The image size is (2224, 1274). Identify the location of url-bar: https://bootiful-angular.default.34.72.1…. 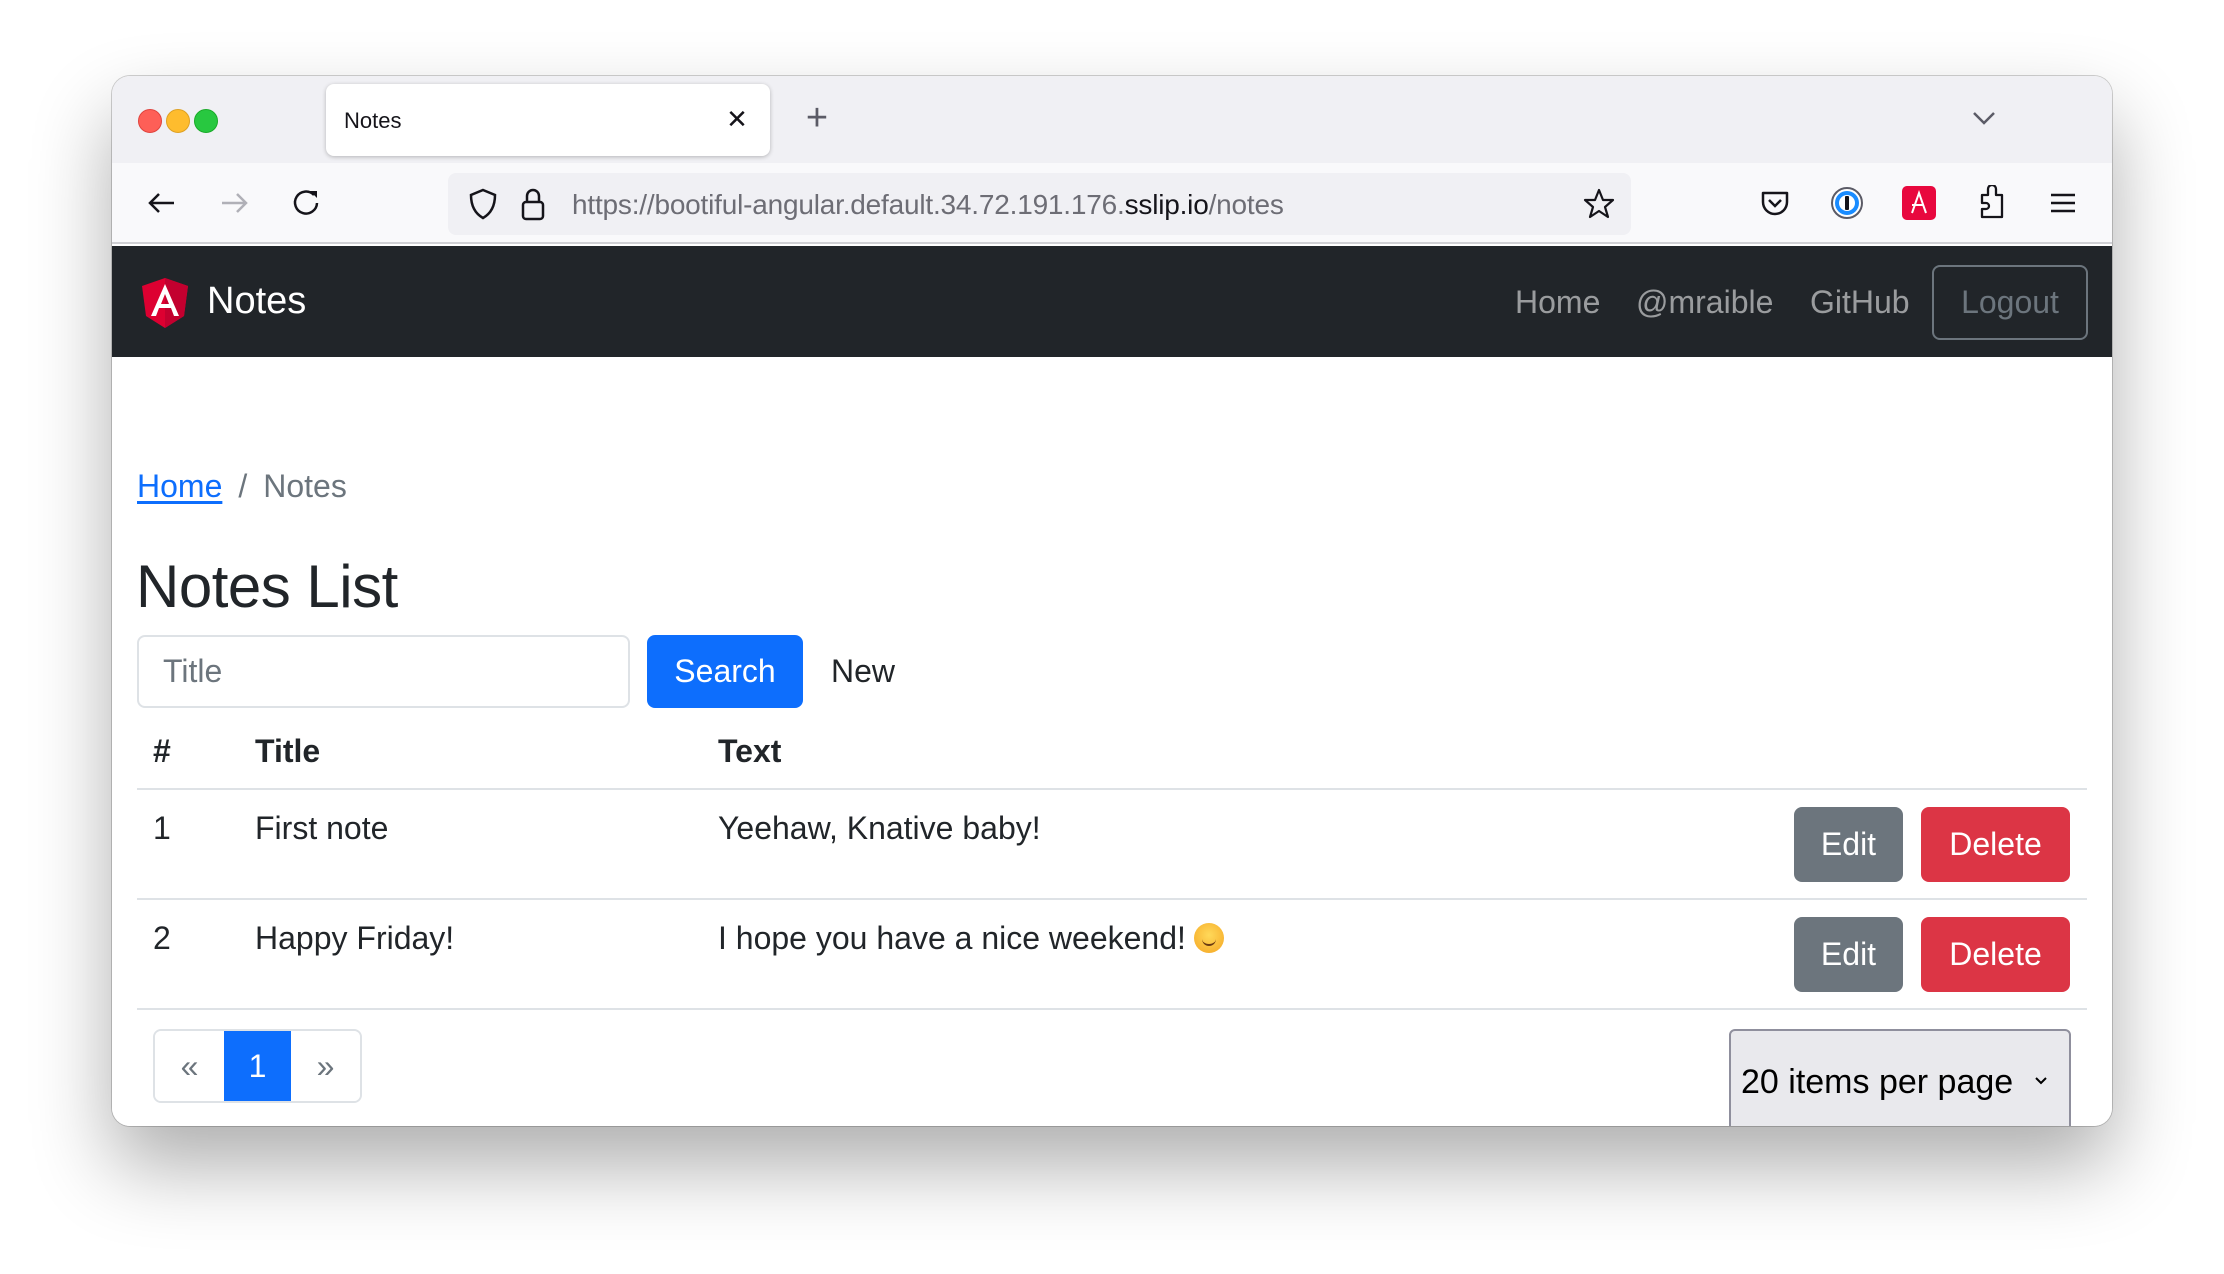
(1039, 204).